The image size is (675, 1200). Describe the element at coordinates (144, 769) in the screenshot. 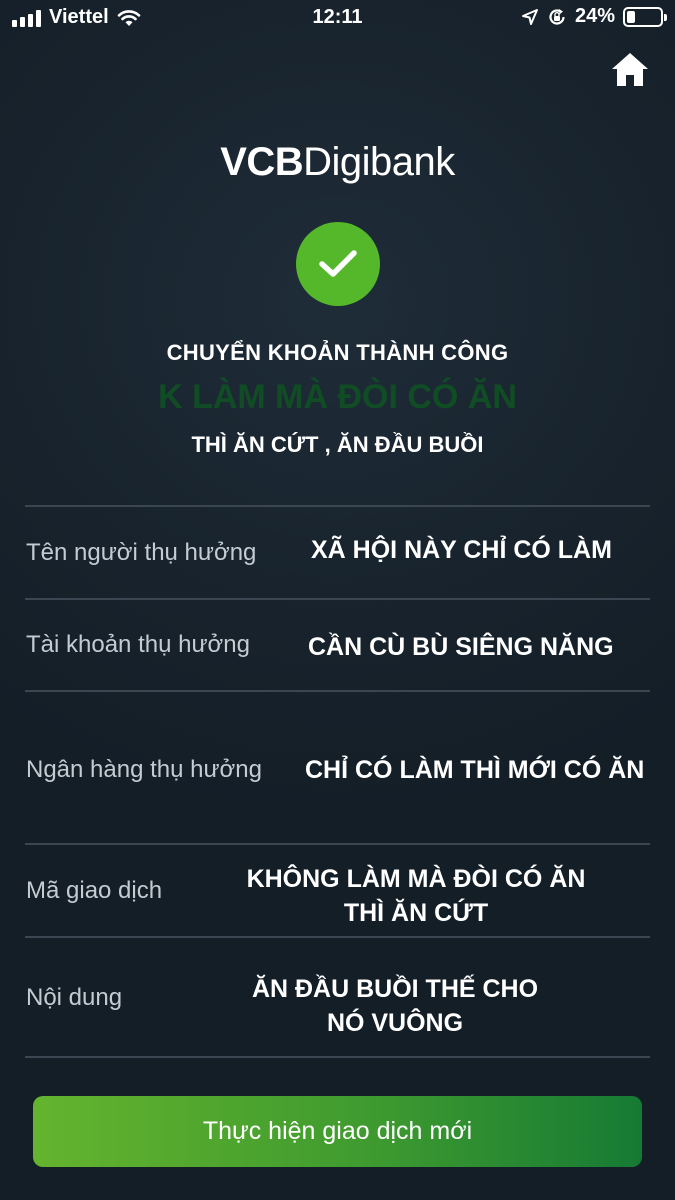

I see `beneficiary-bank-label: Ngân hàng thụ hưởng` at that location.